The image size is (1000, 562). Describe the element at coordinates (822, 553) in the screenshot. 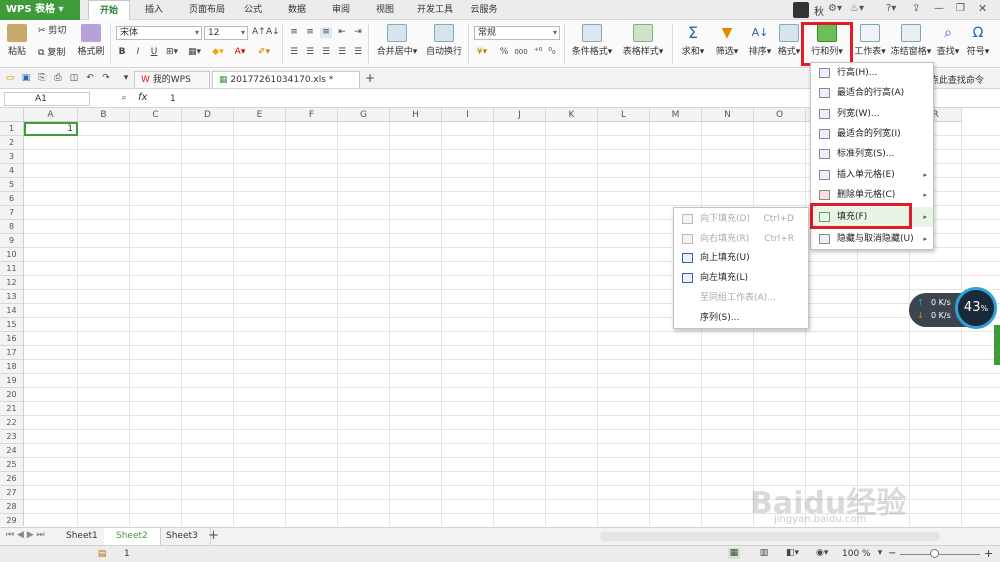

I see `eye-icon: ◉▾` at that location.